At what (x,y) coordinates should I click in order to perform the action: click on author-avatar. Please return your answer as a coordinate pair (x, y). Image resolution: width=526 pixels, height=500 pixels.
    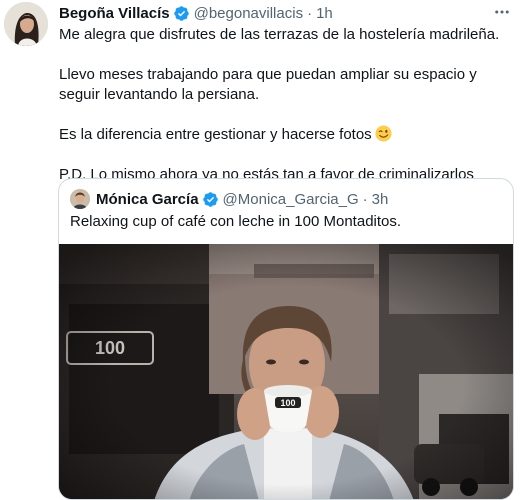
    Looking at the image, I should click on (26, 24).